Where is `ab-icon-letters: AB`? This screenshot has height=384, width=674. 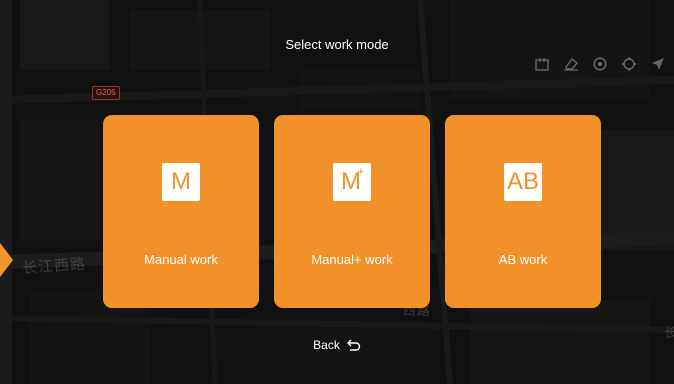 ab-icon-letters: AB is located at coordinates (522, 181).